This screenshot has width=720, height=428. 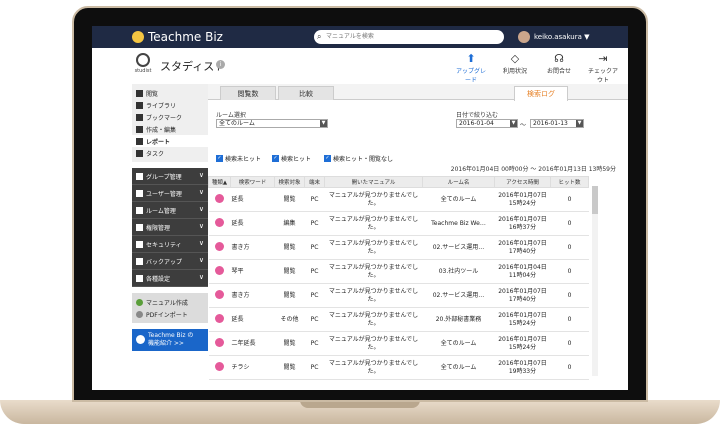 I want to click on sidebar-item-label: レポート, so click(x=158, y=142).